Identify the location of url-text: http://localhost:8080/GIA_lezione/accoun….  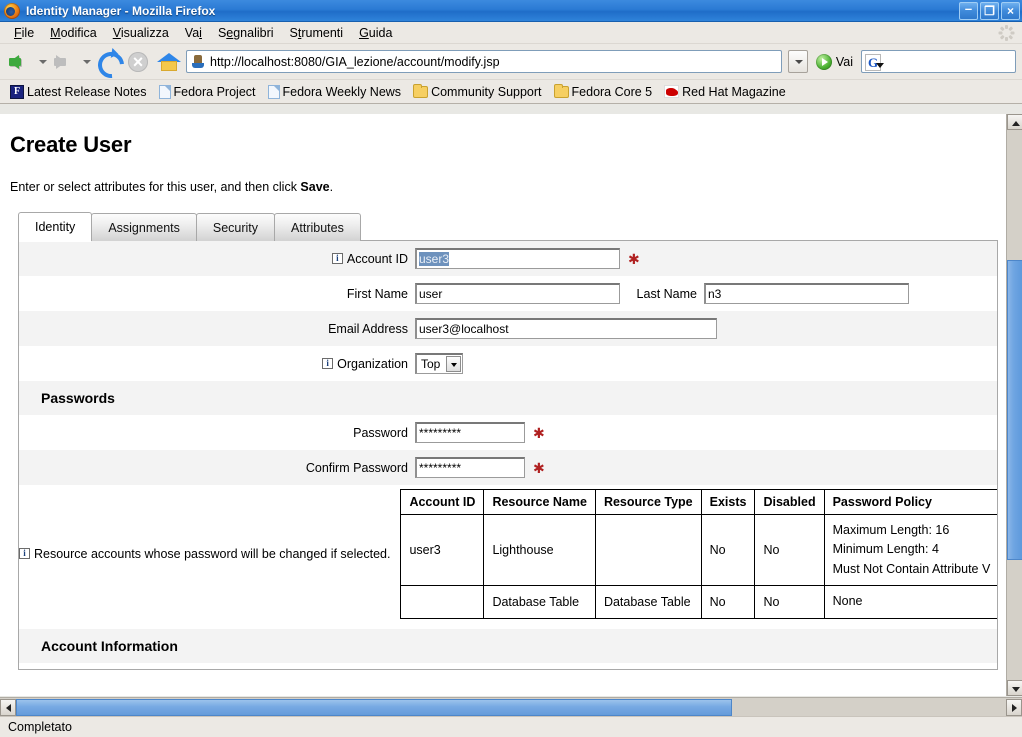
(355, 61).